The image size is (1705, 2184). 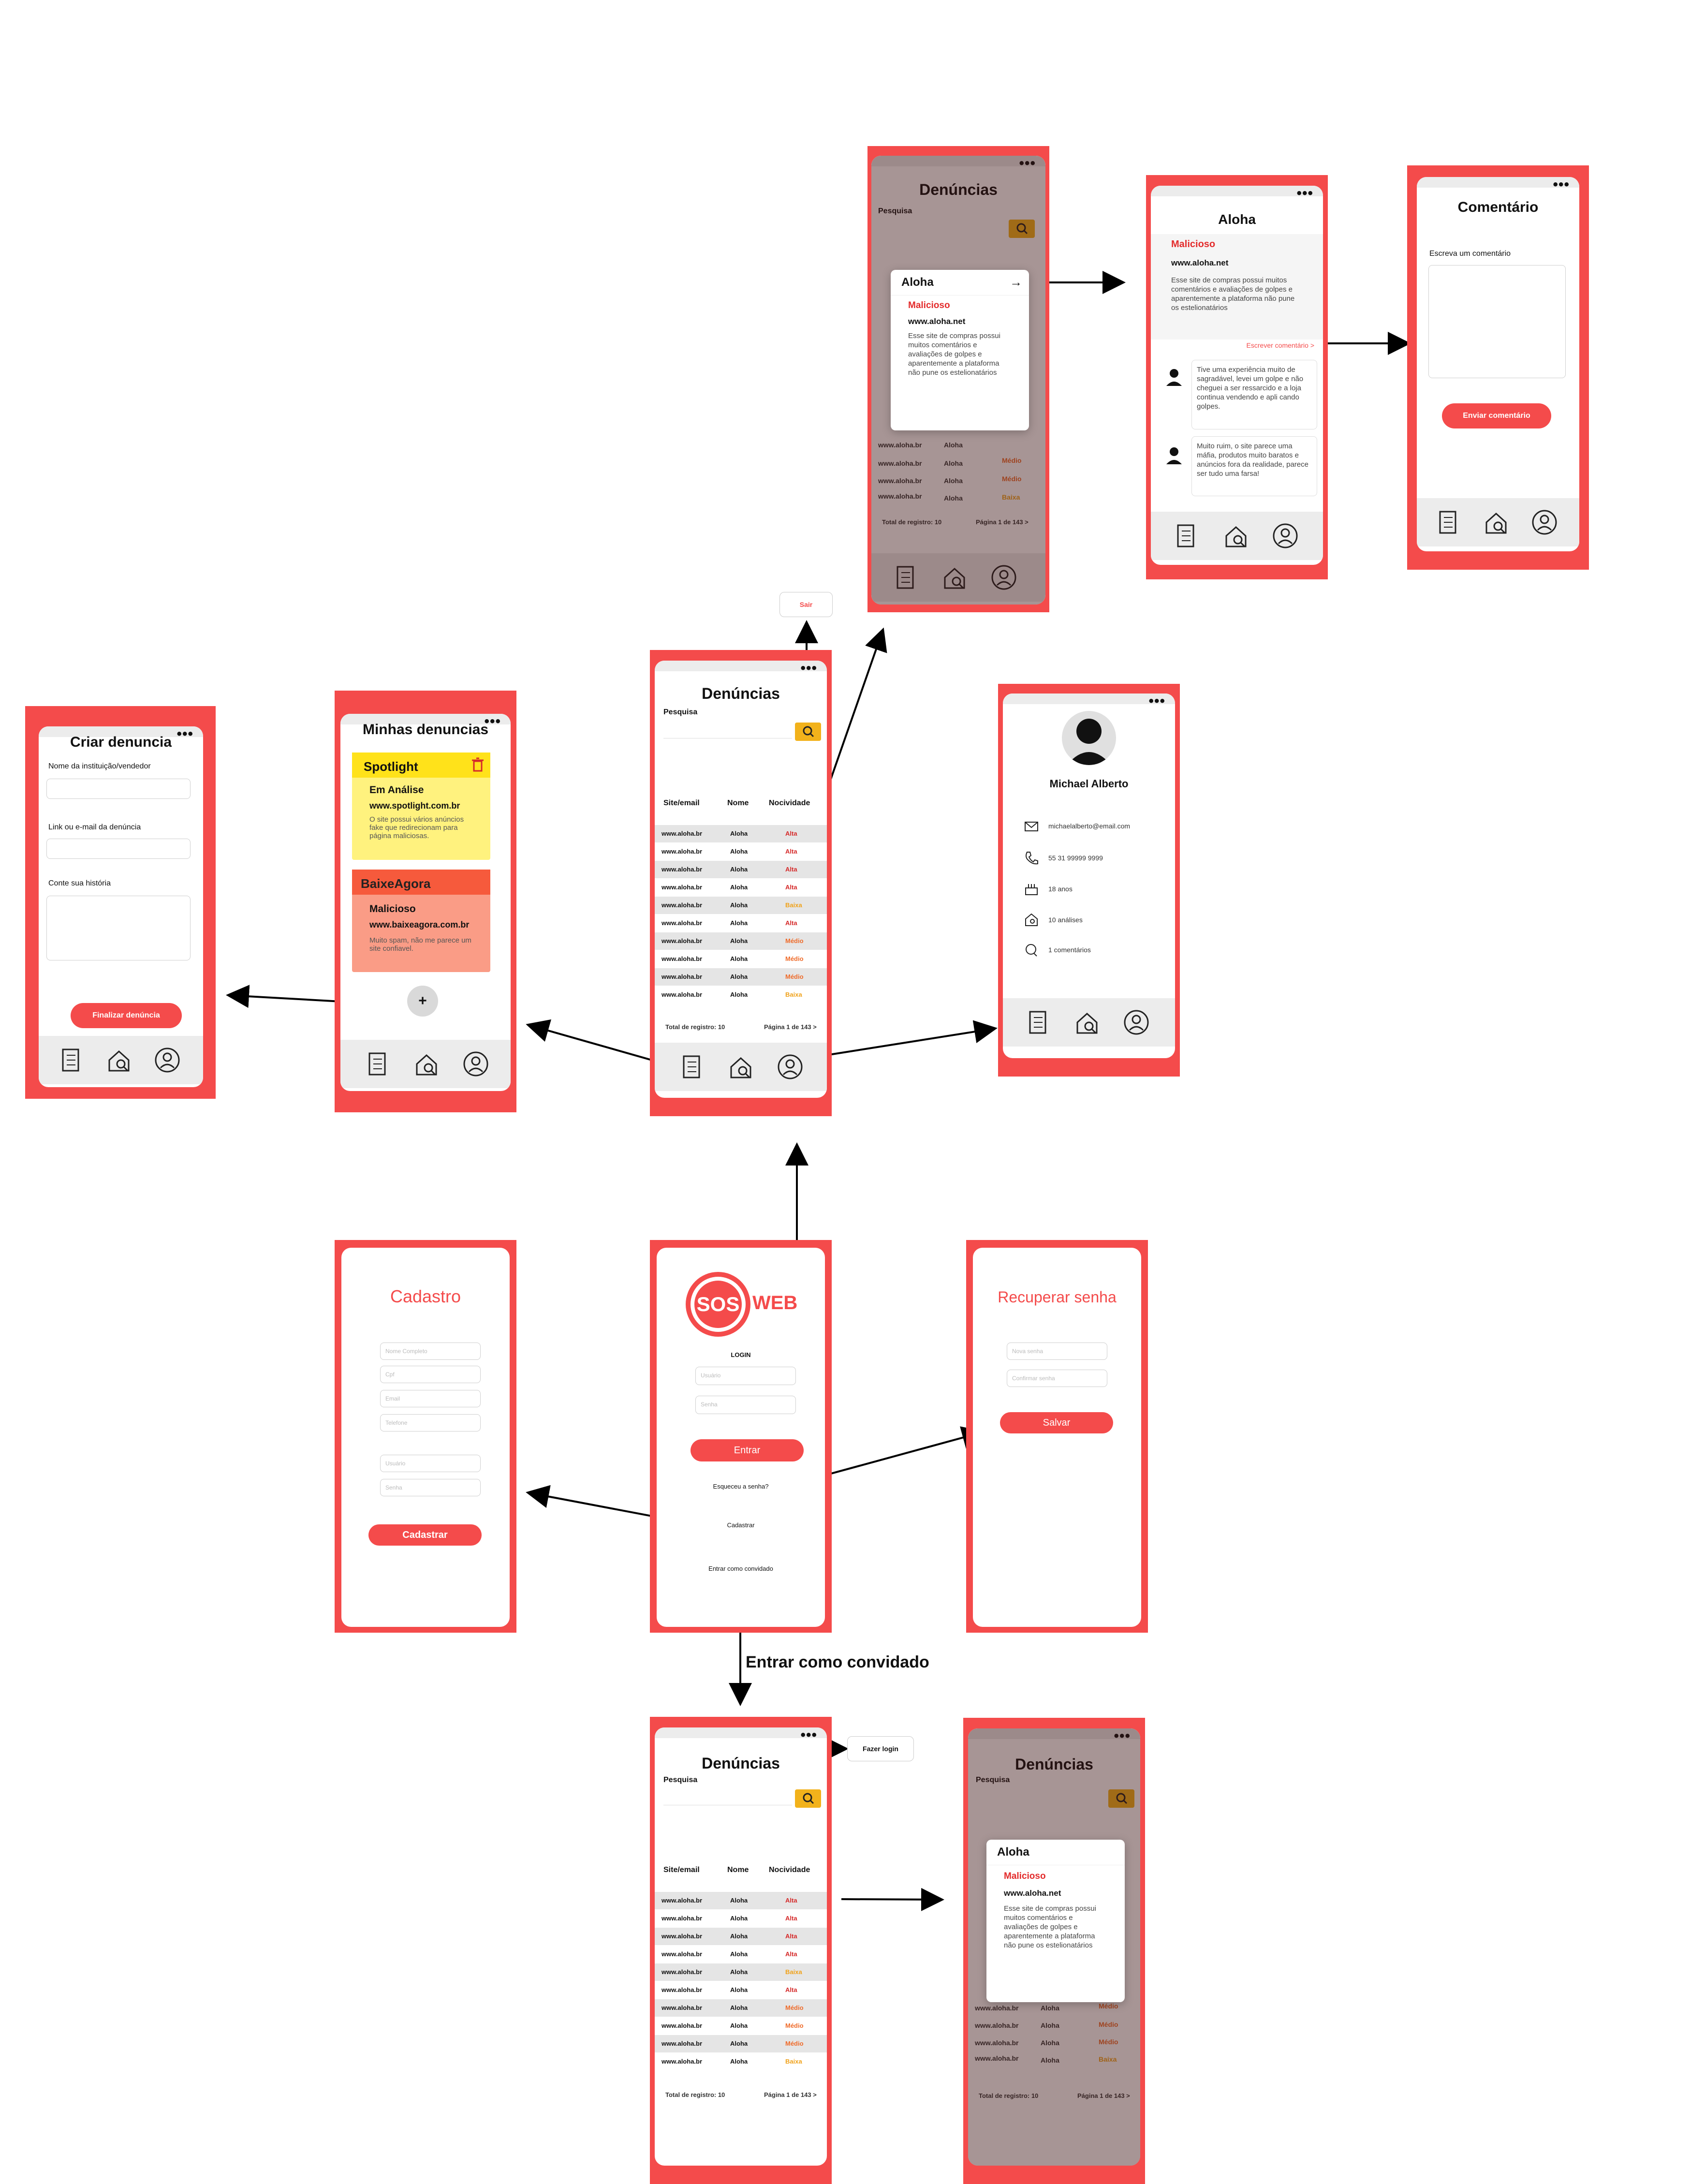 What do you see at coordinates (1057, 1379) in the screenshot?
I see `confirm-password-input: Confirmar senha` at bounding box center [1057, 1379].